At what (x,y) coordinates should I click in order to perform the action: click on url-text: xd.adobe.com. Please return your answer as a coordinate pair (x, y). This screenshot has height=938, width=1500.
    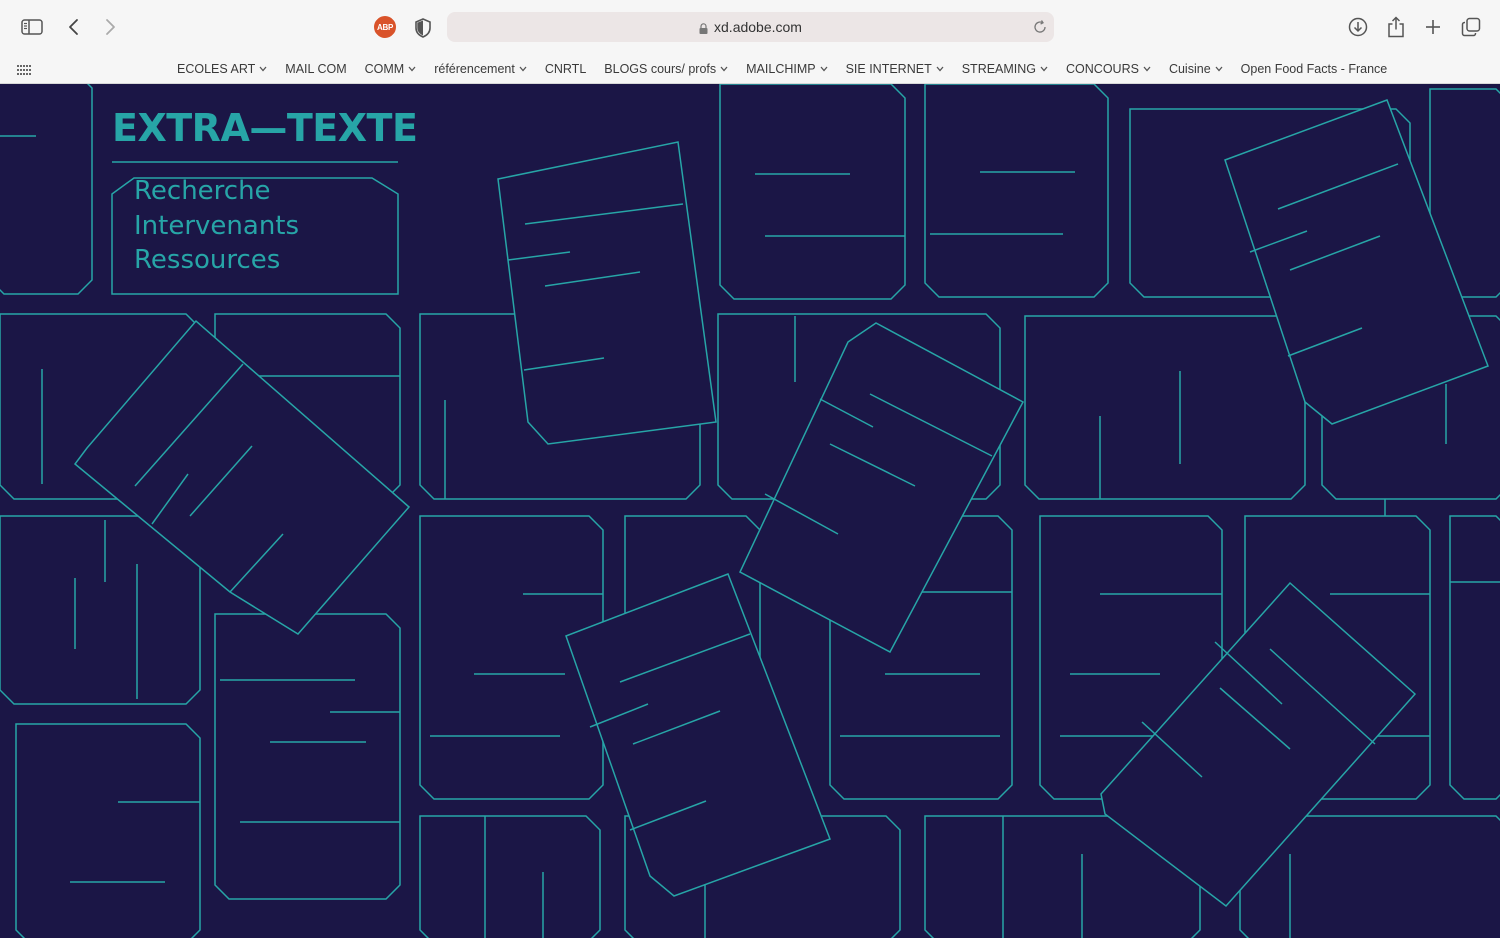
    Looking at the image, I should click on (758, 27).